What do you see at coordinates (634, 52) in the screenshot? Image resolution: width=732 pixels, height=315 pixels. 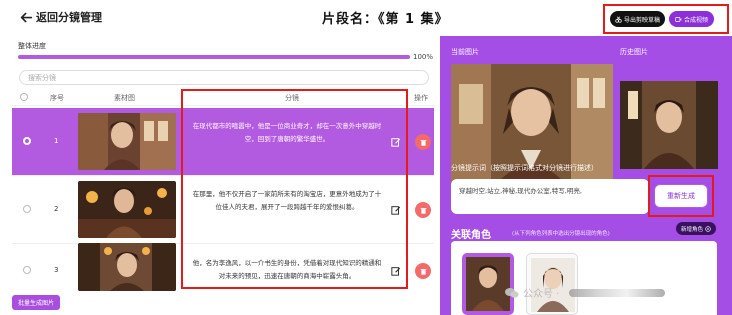 I see `history-image-label: 历史图片` at bounding box center [634, 52].